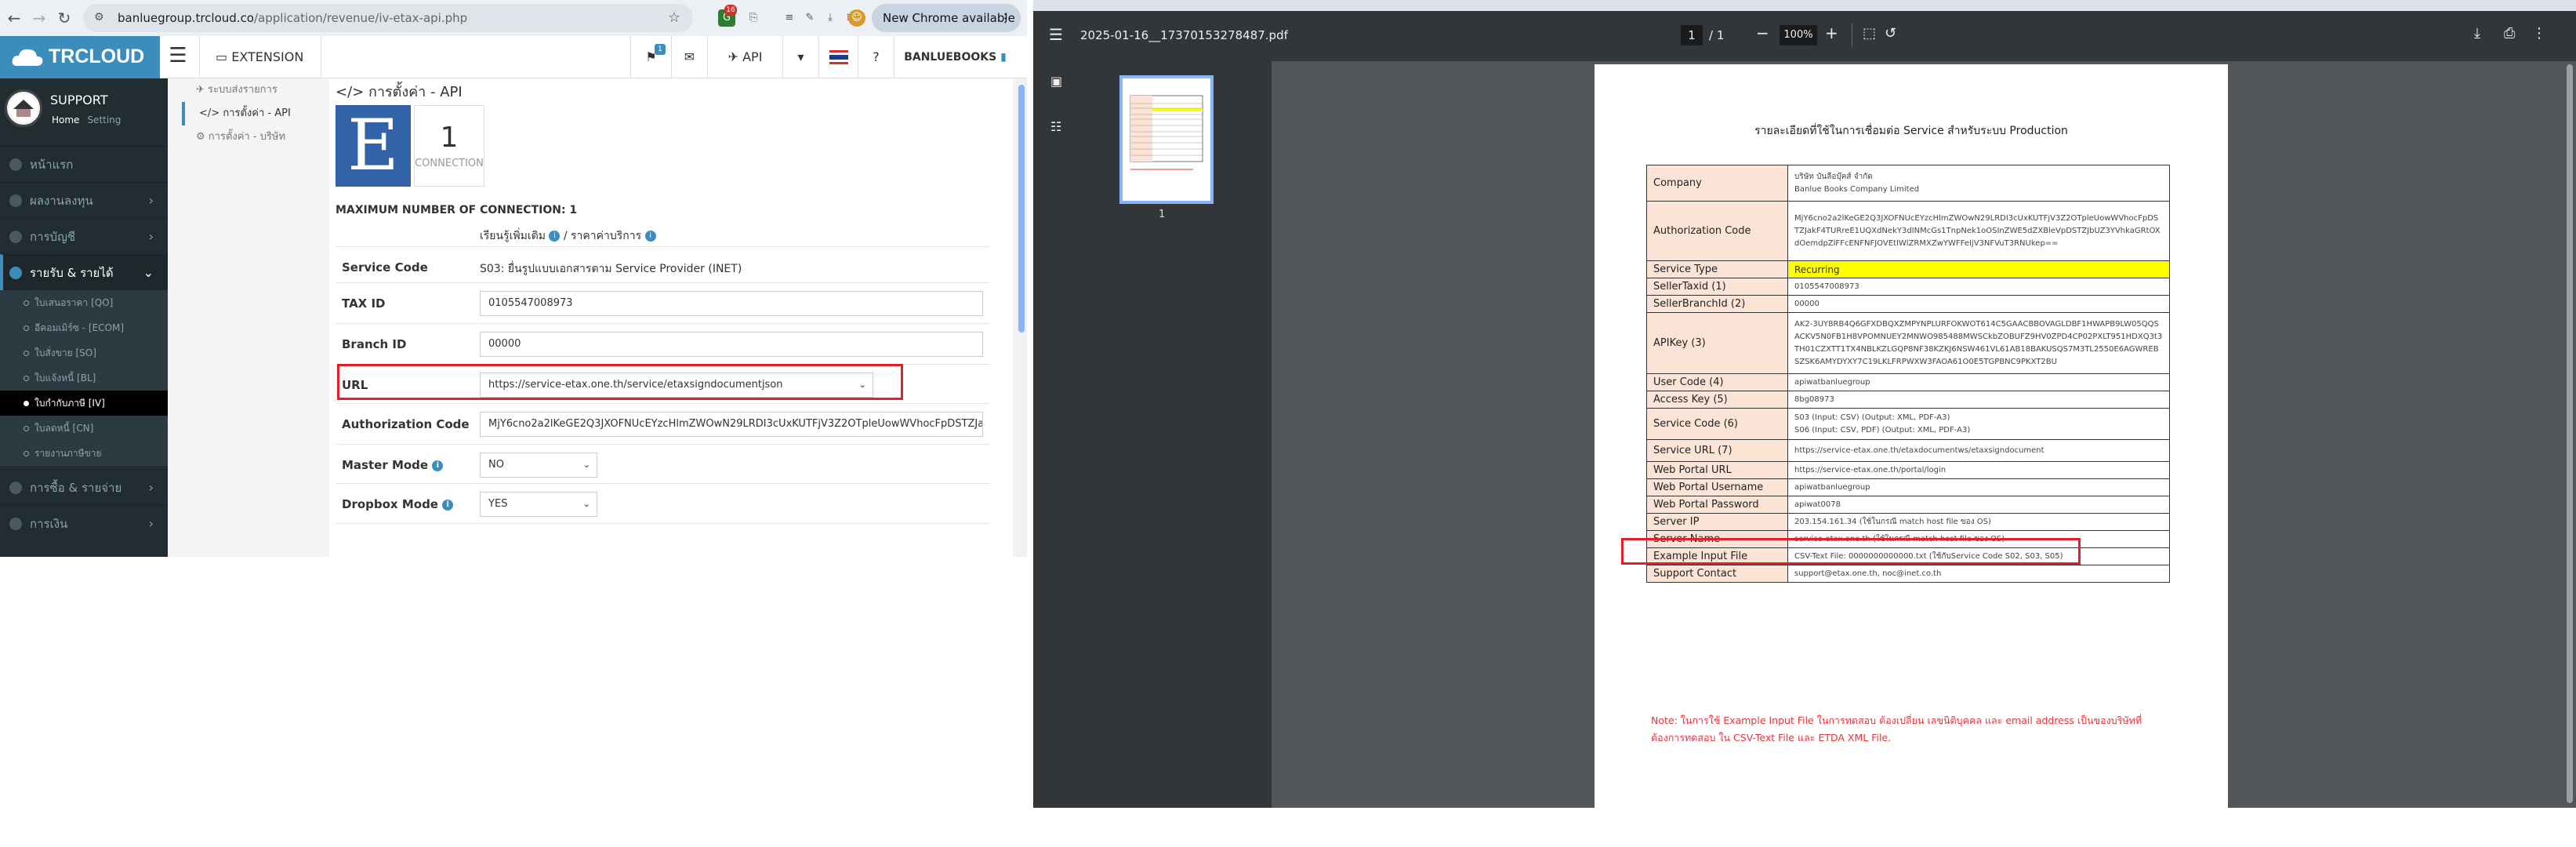  Describe the element at coordinates (84, 352) in the screenshot. I see `sidebar-sub-sales-order: ใบสั่งขาย [SO]` at that location.